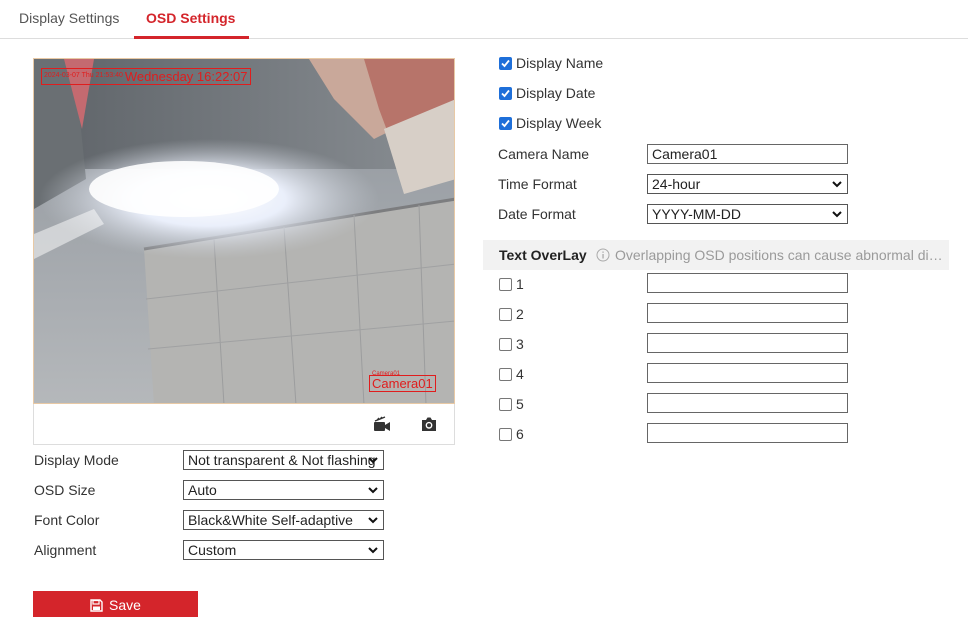  I want to click on active-tab-indicator, so click(191, 37).